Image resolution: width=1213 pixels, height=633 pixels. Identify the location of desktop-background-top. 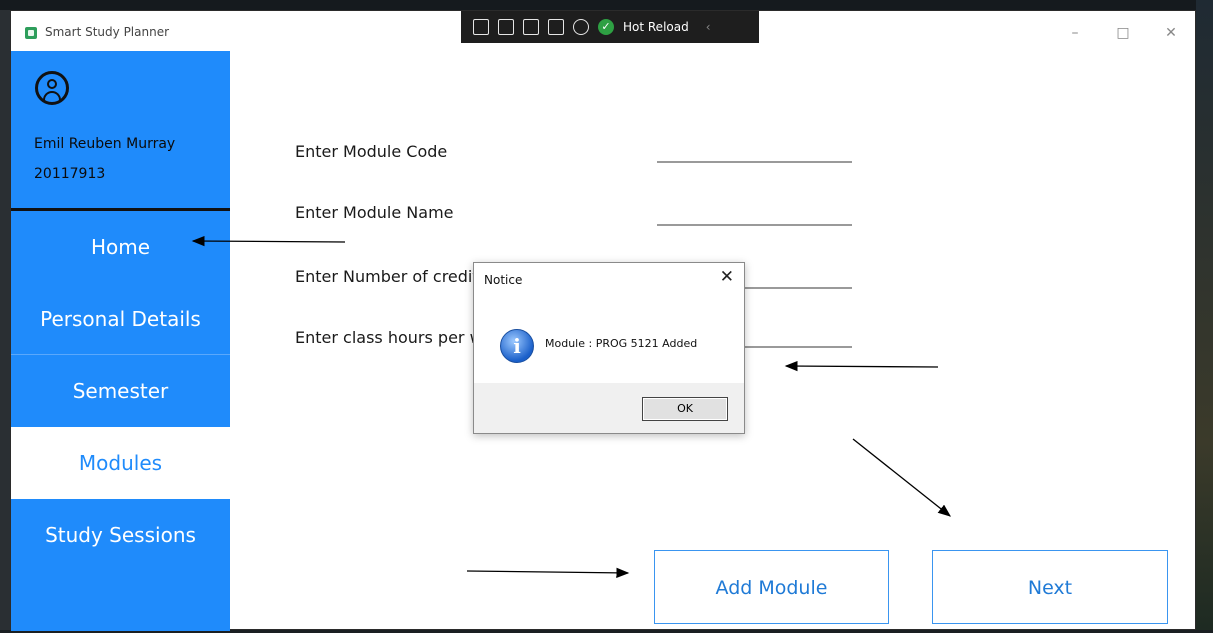
(606, 5).